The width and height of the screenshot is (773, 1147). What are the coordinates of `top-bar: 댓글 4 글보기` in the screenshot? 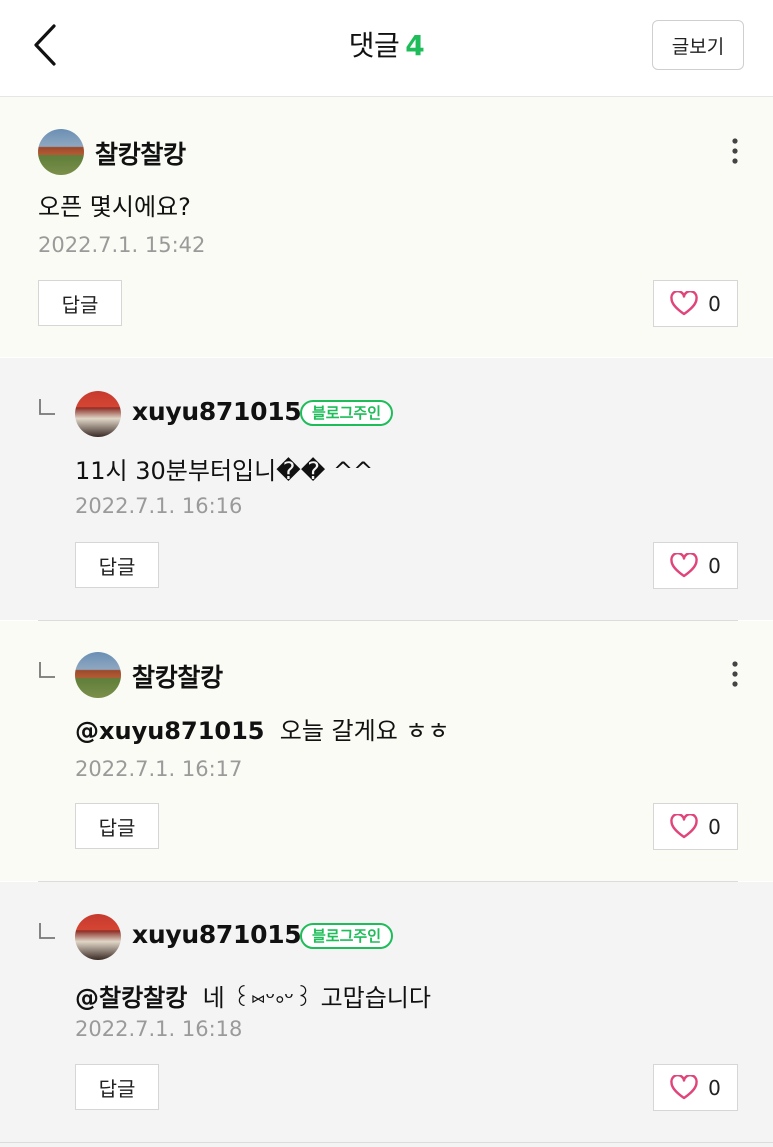 It's located at (386, 48).